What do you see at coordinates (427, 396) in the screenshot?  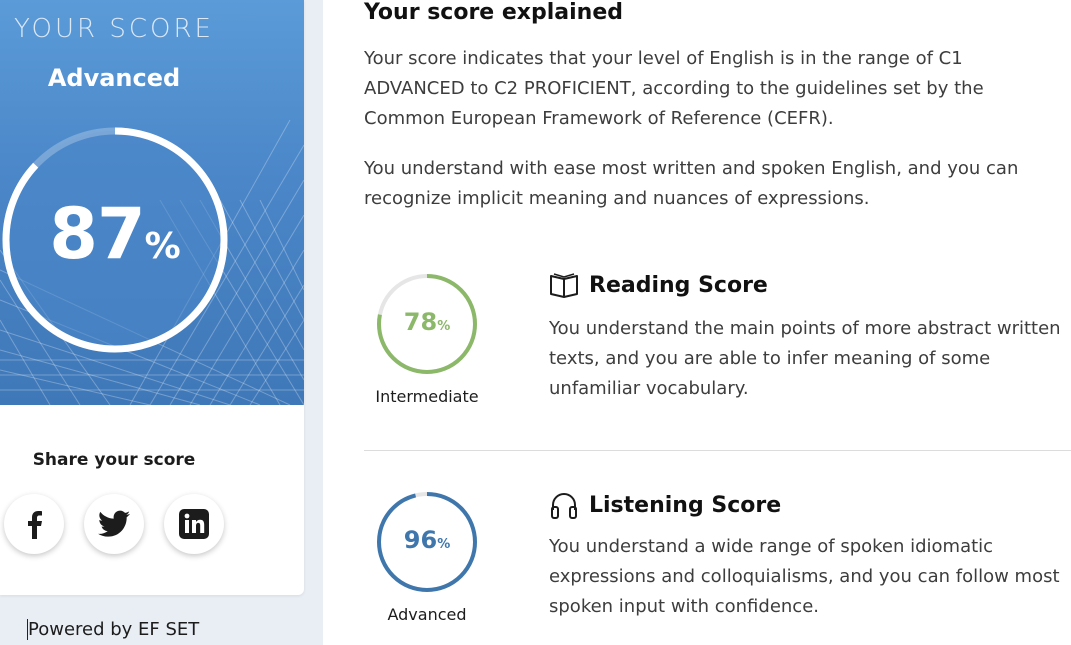 I see `reading-level: Intermediate` at bounding box center [427, 396].